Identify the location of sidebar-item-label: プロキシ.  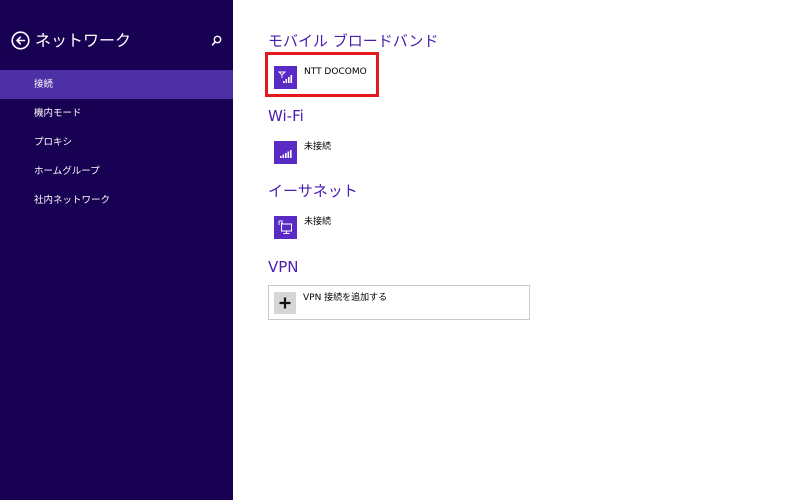
(53, 142).